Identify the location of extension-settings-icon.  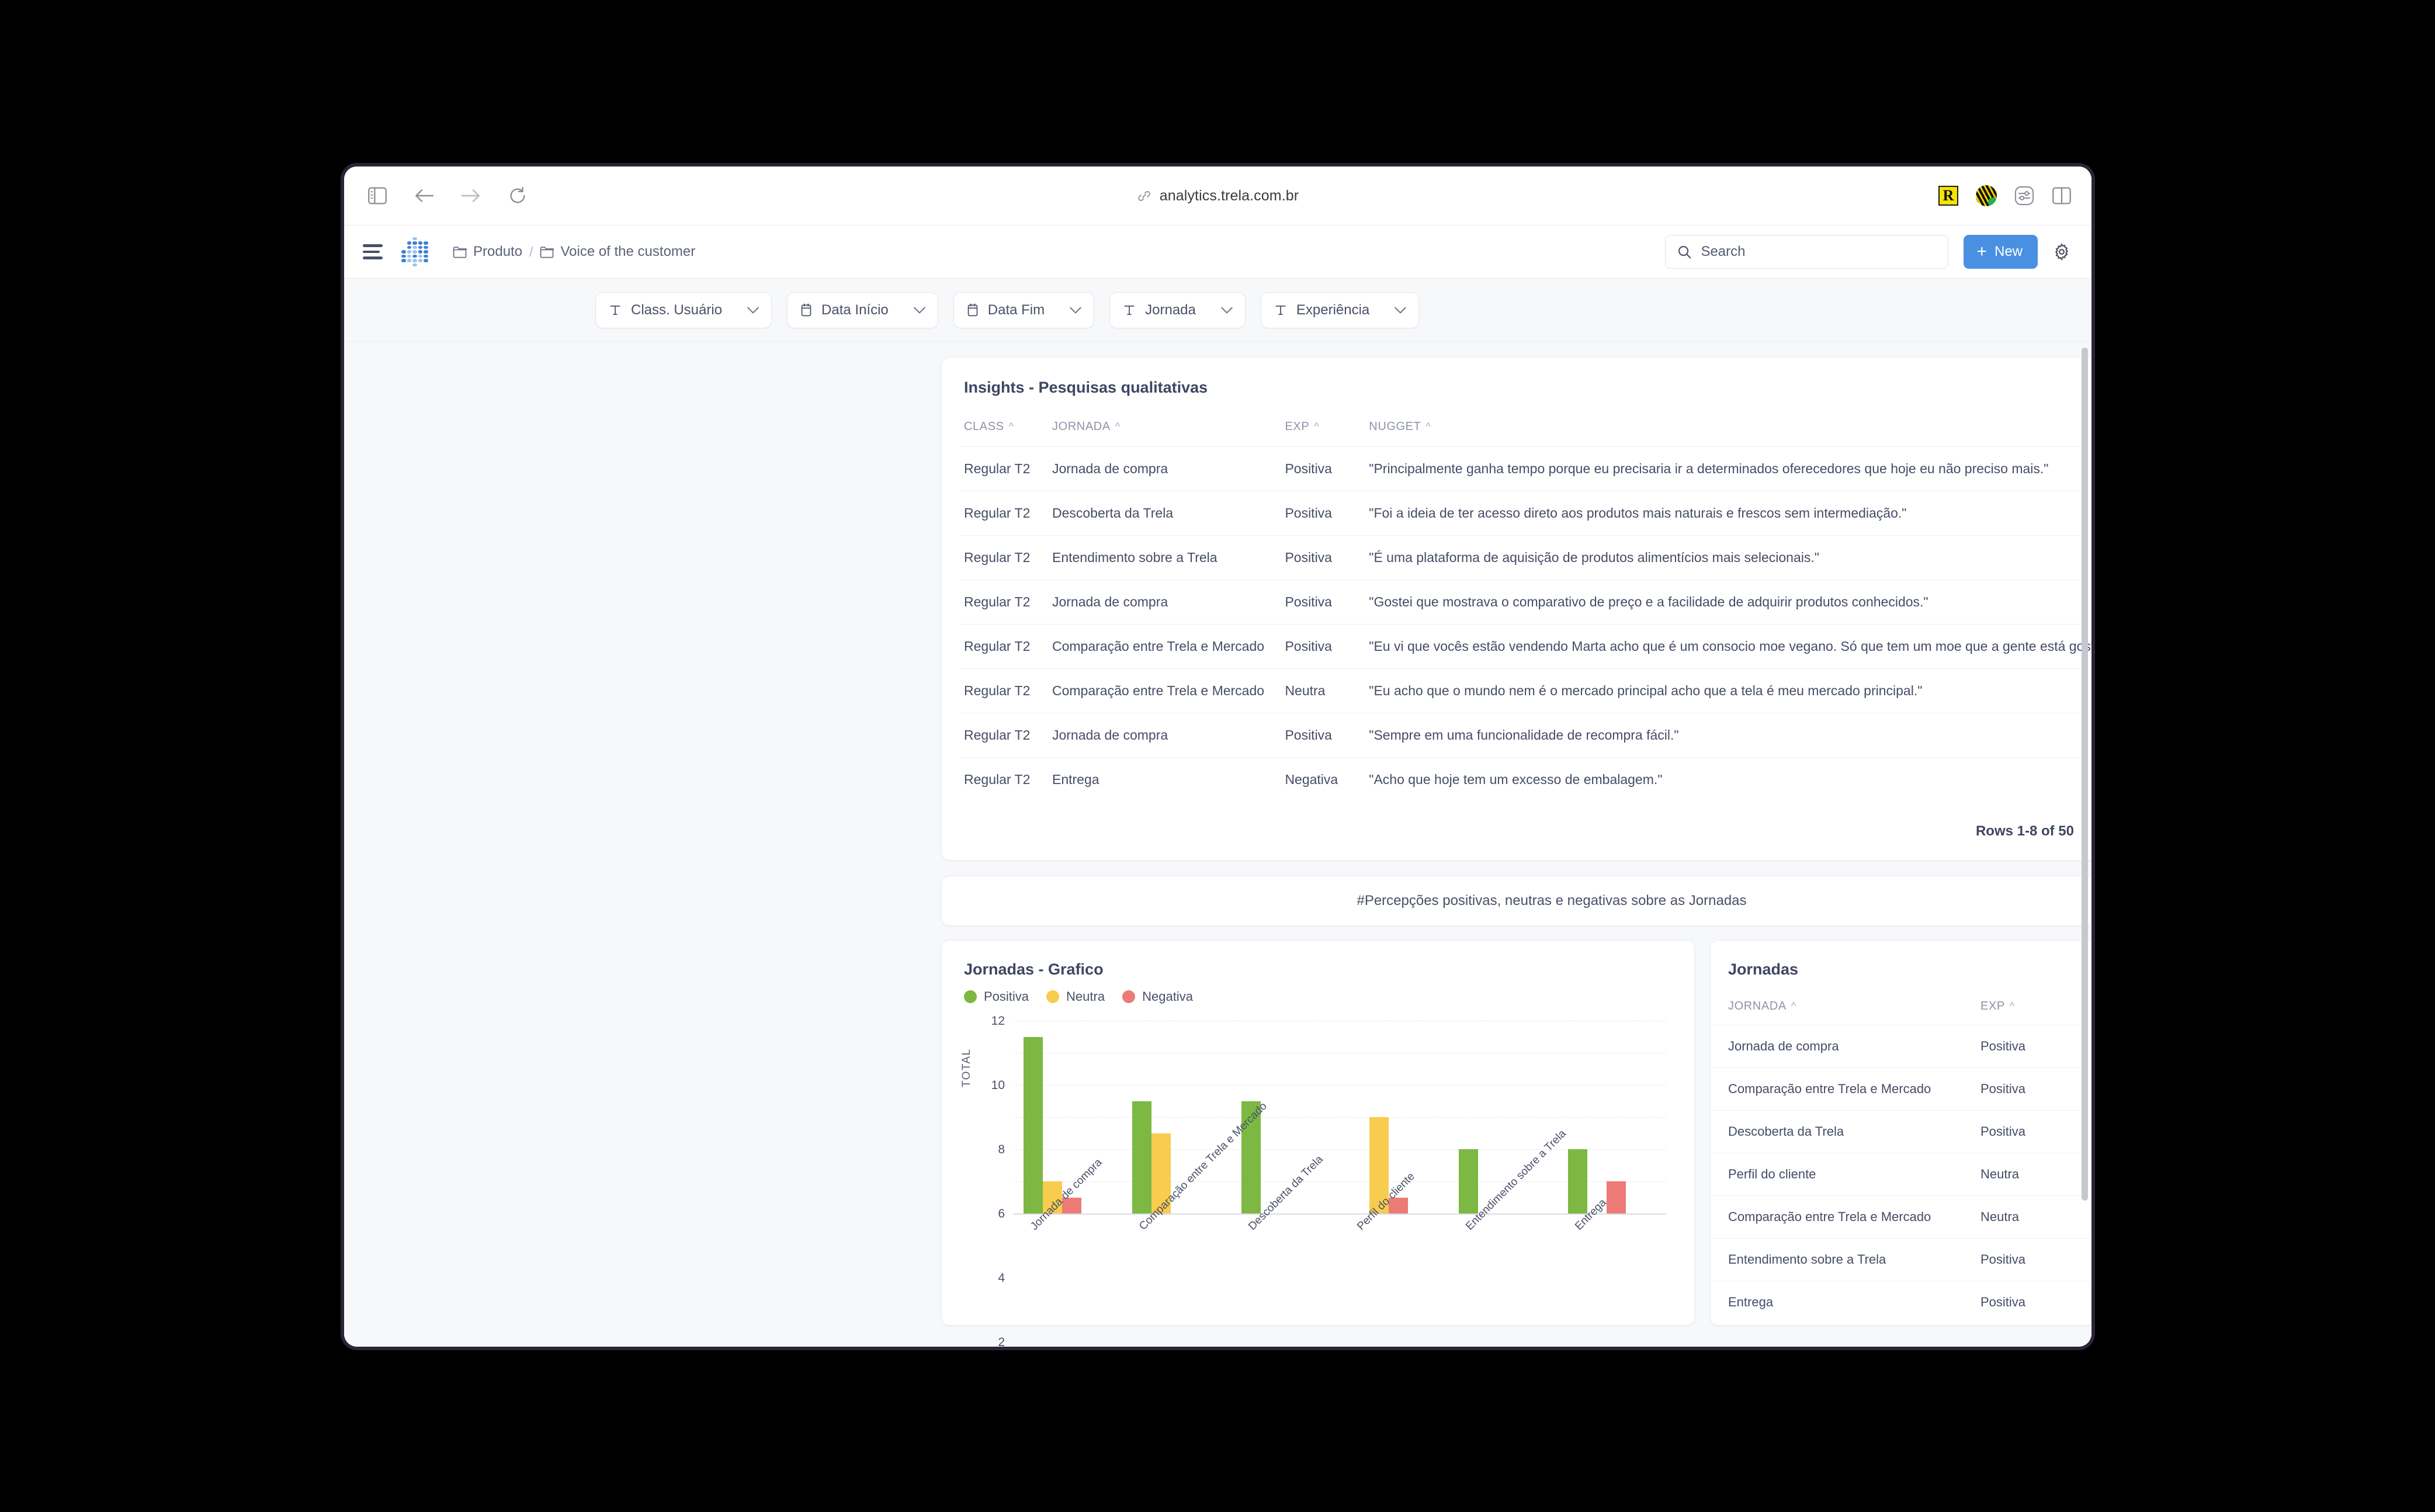
(2024, 196).